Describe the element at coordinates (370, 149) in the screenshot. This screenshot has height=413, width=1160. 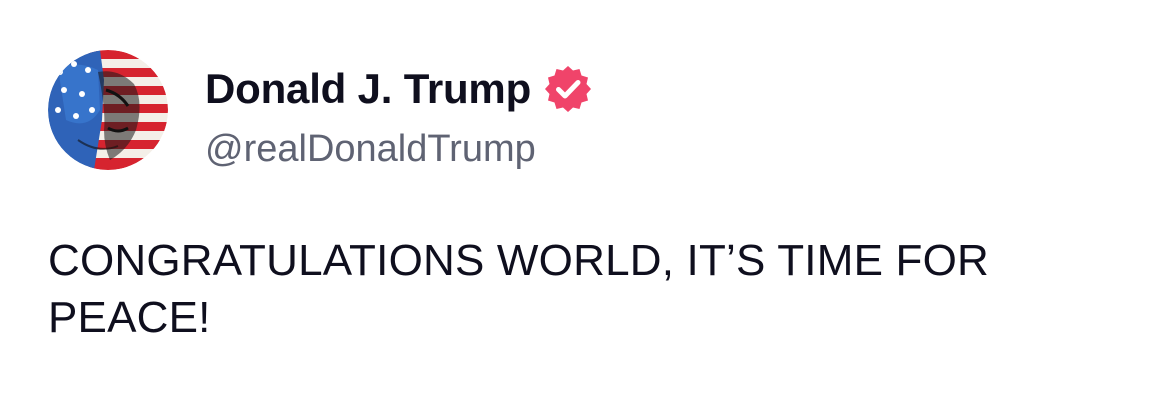
I see `author-handle: @realDonaldTrump` at that location.